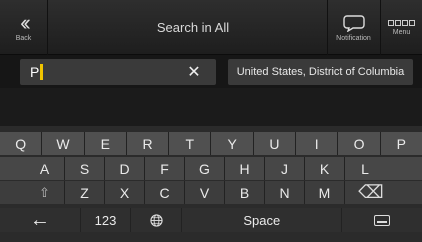 The image size is (422, 242). Describe the element at coordinates (353, 38) in the screenshot. I see `notification-label: Notification` at that location.